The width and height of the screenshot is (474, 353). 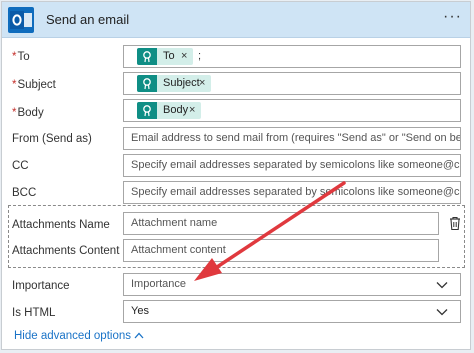 What do you see at coordinates (181, 83) in the screenshot?
I see `subject-token-label: Subject` at bounding box center [181, 83].